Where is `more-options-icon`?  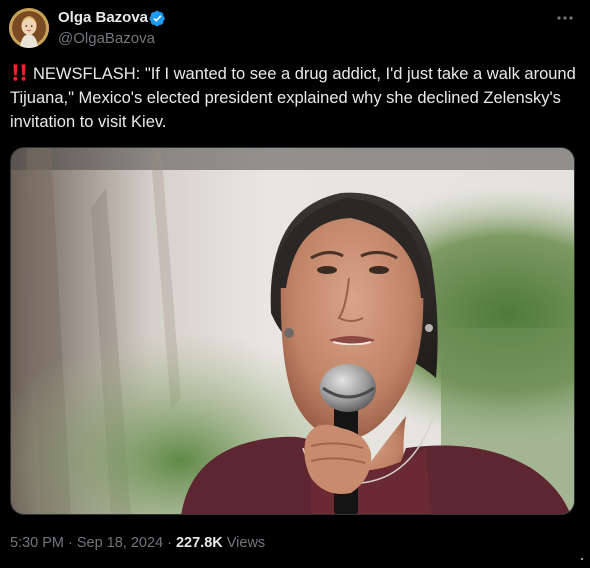
more-options-icon is located at coordinates (565, 18).